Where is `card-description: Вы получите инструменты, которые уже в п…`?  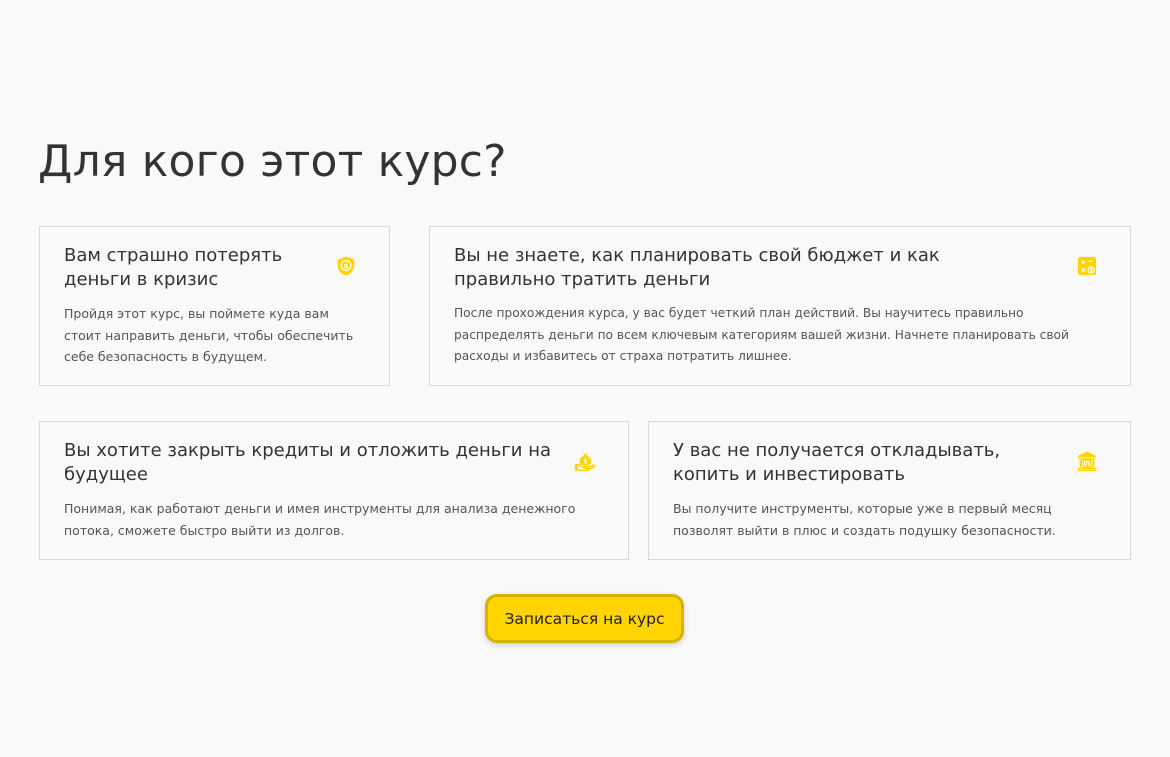
card-description: Вы получите инструменты, которые уже в п… is located at coordinates (864, 519).